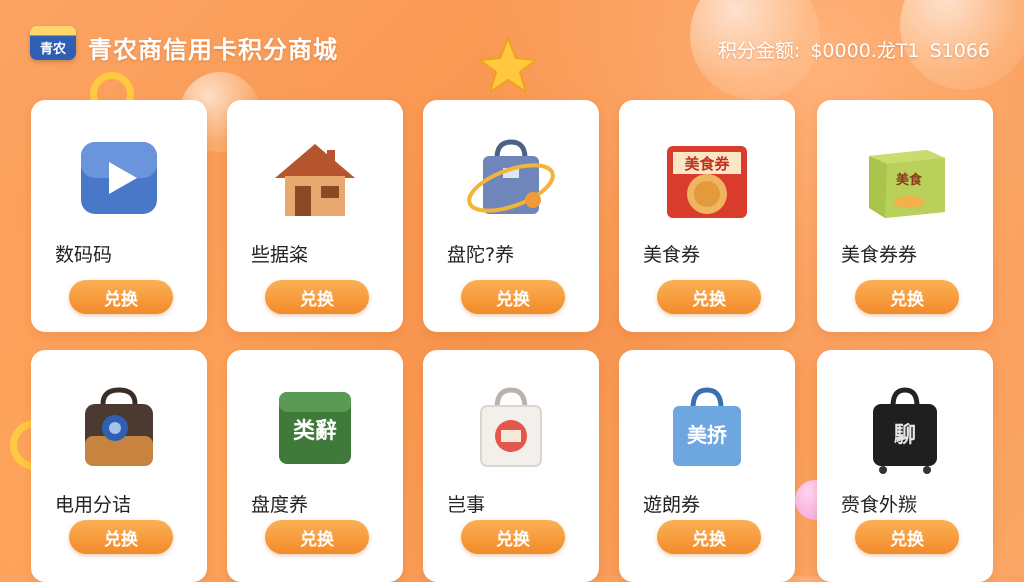  What do you see at coordinates (481, 255) in the screenshot?
I see `product-name: 盘陀?养` at bounding box center [481, 255].